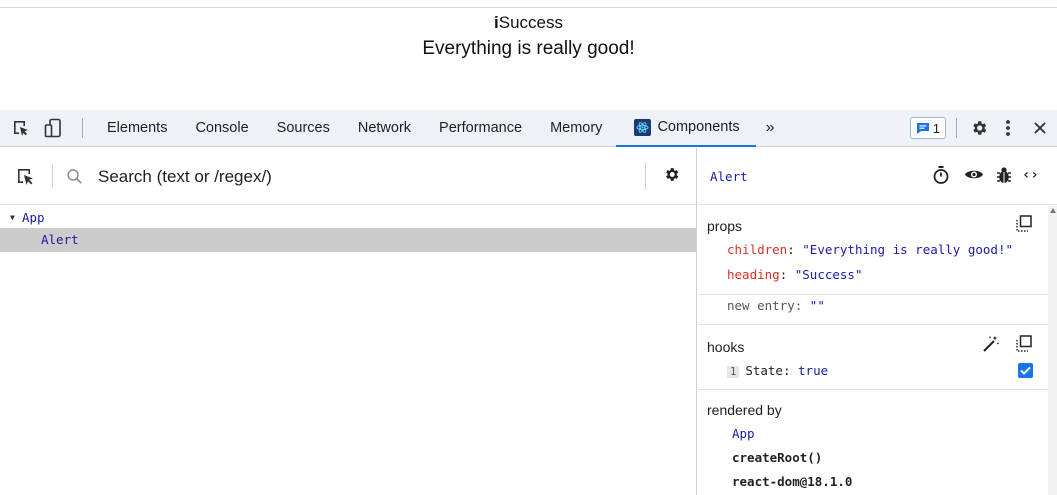 This screenshot has width=1057, height=495. Describe the element at coordinates (813, 370) in the screenshot. I see `hook-value: true` at that location.